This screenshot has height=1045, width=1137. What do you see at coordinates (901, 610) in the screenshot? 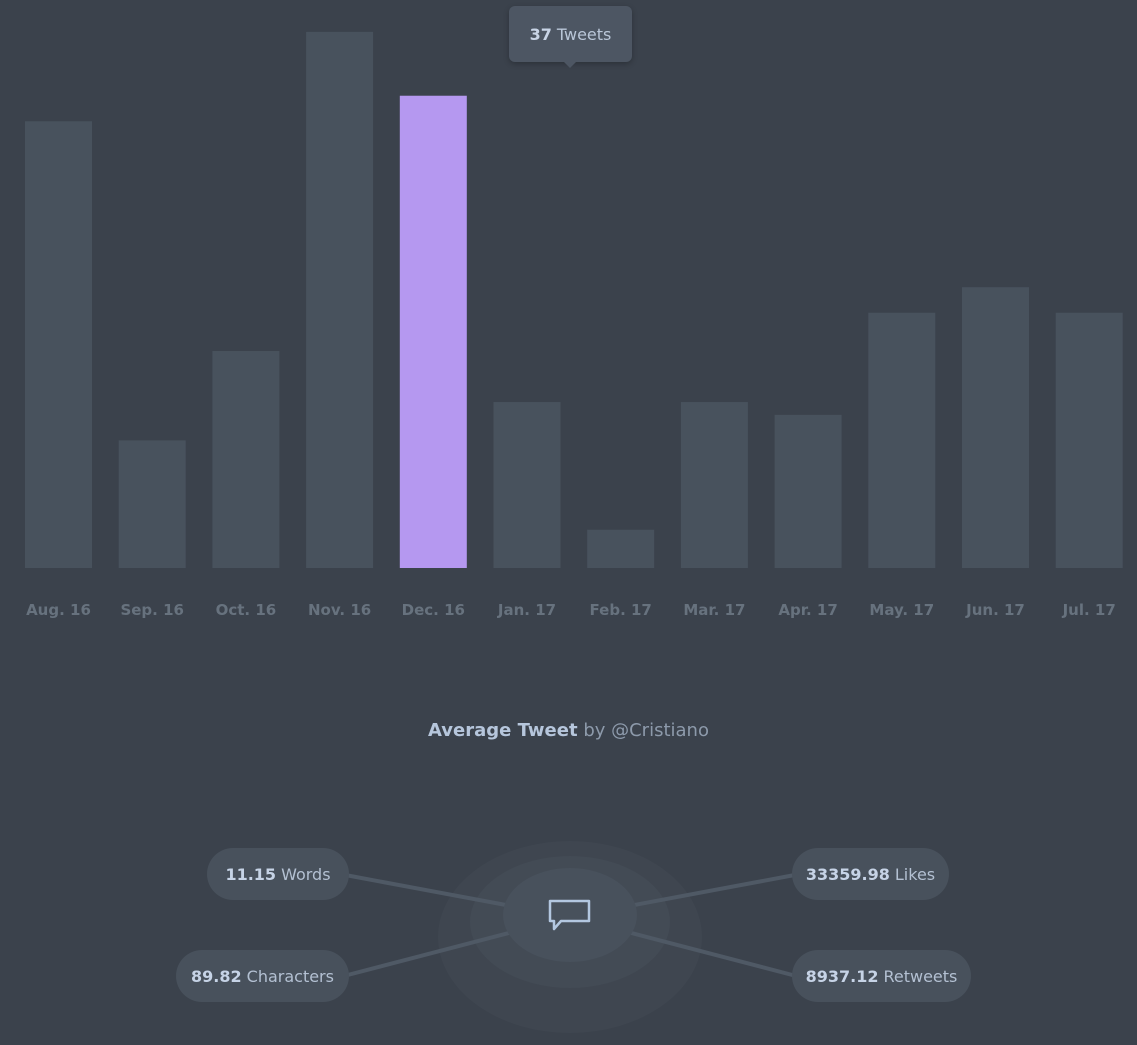
I see `x-tick-label: May. 17` at bounding box center [901, 610].